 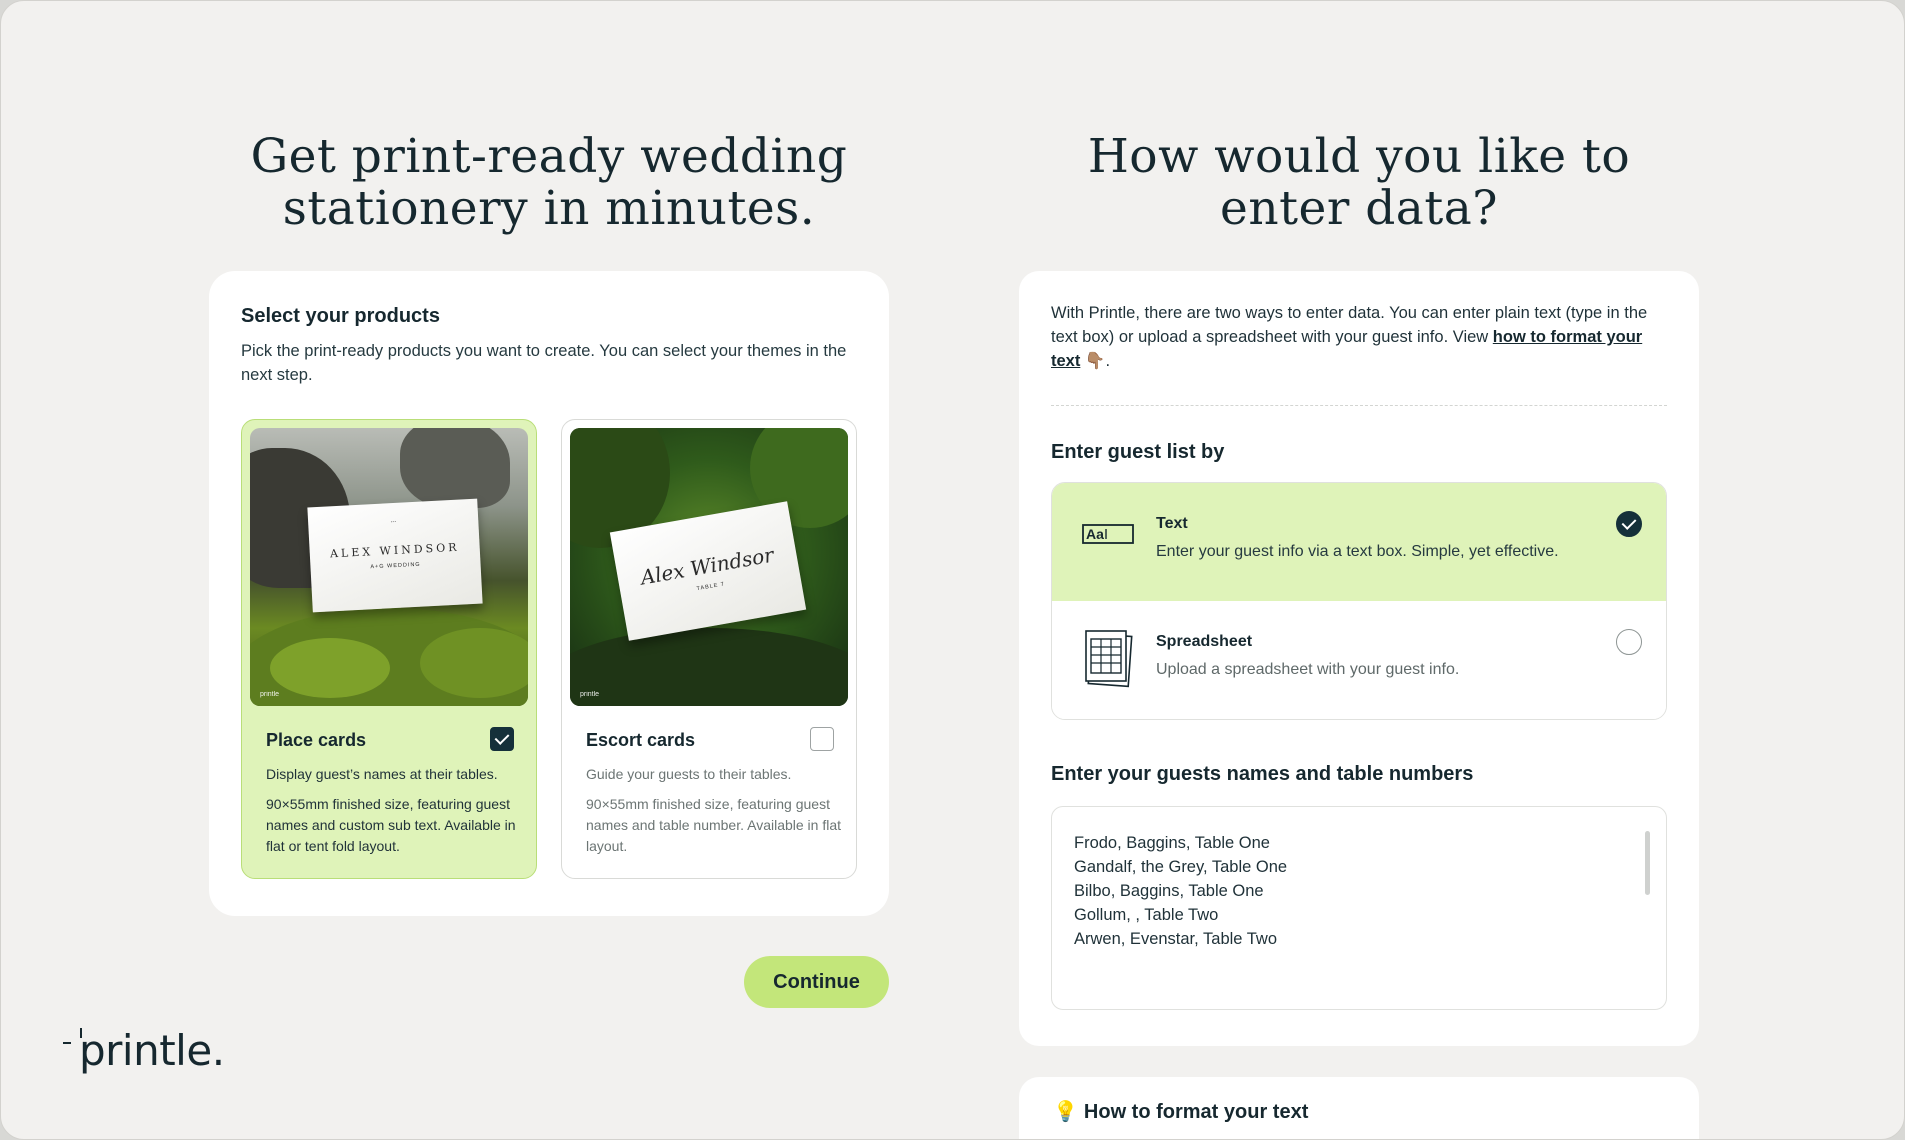 I want to click on product-name: Place cards, so click(x=316, y=740).